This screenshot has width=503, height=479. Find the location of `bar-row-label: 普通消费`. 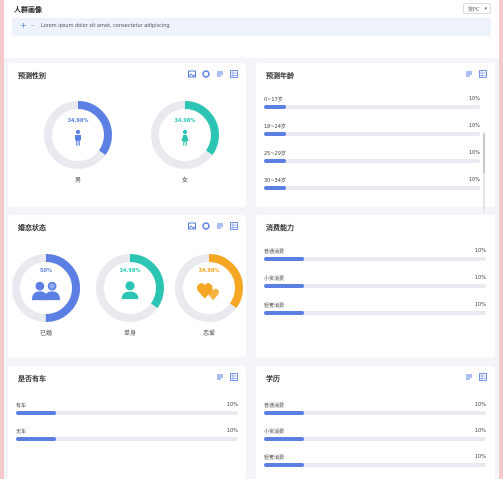

bar-row-label: 普通消费 is located at coordinates (274, 406).